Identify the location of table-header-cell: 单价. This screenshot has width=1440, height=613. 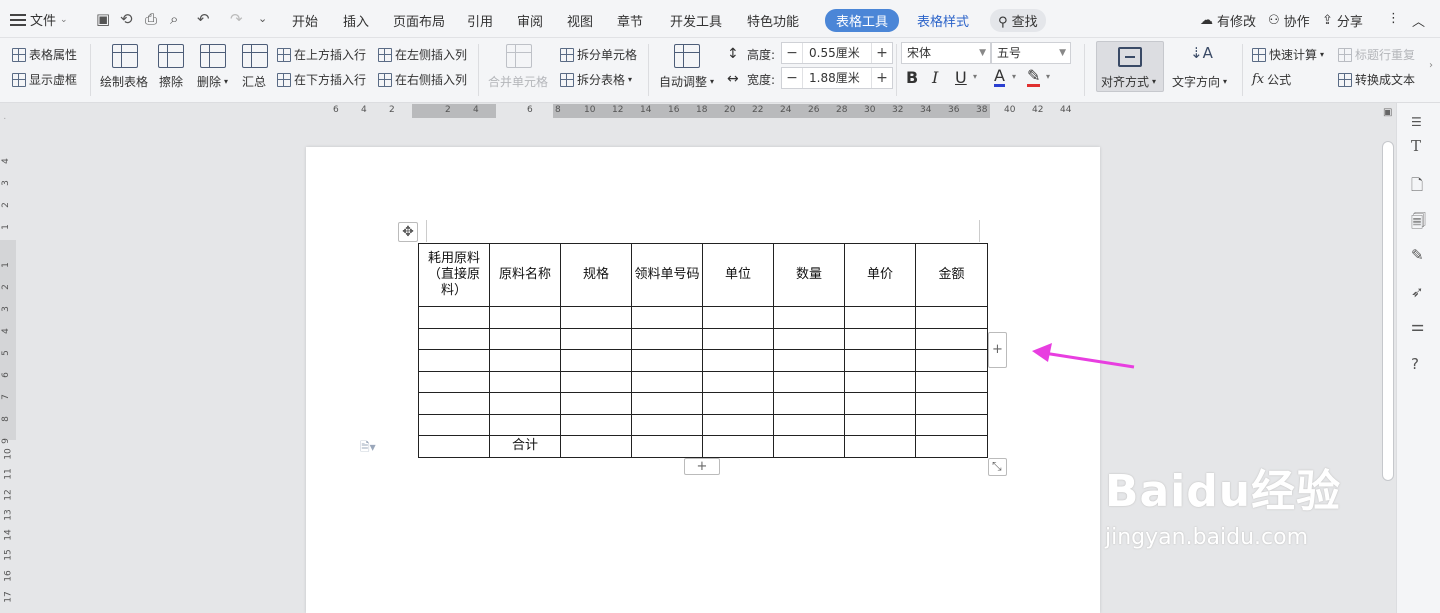
(880, 275).